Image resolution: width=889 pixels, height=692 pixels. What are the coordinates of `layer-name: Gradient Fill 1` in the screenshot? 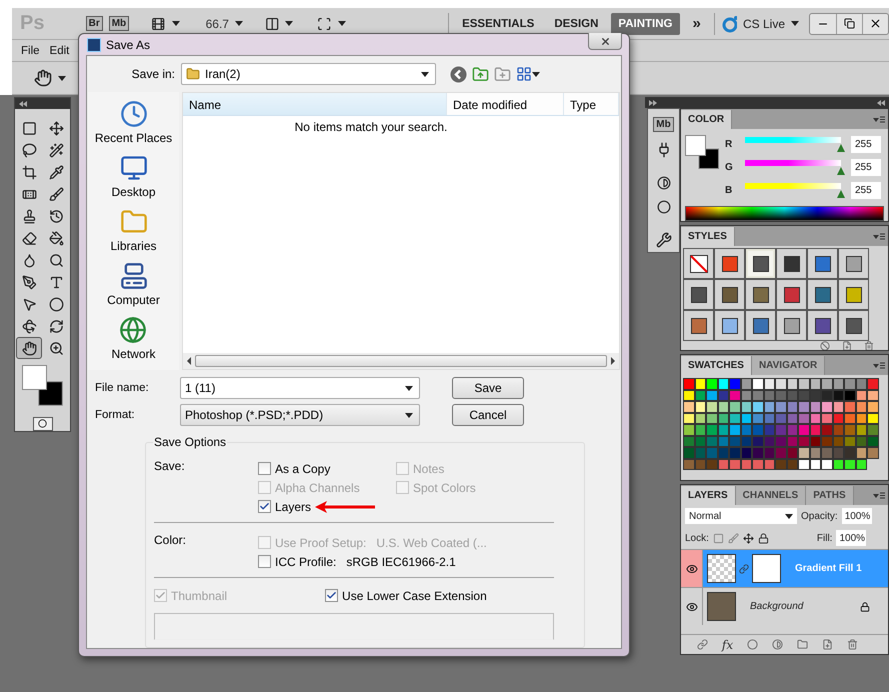 It's located at (828, 568).